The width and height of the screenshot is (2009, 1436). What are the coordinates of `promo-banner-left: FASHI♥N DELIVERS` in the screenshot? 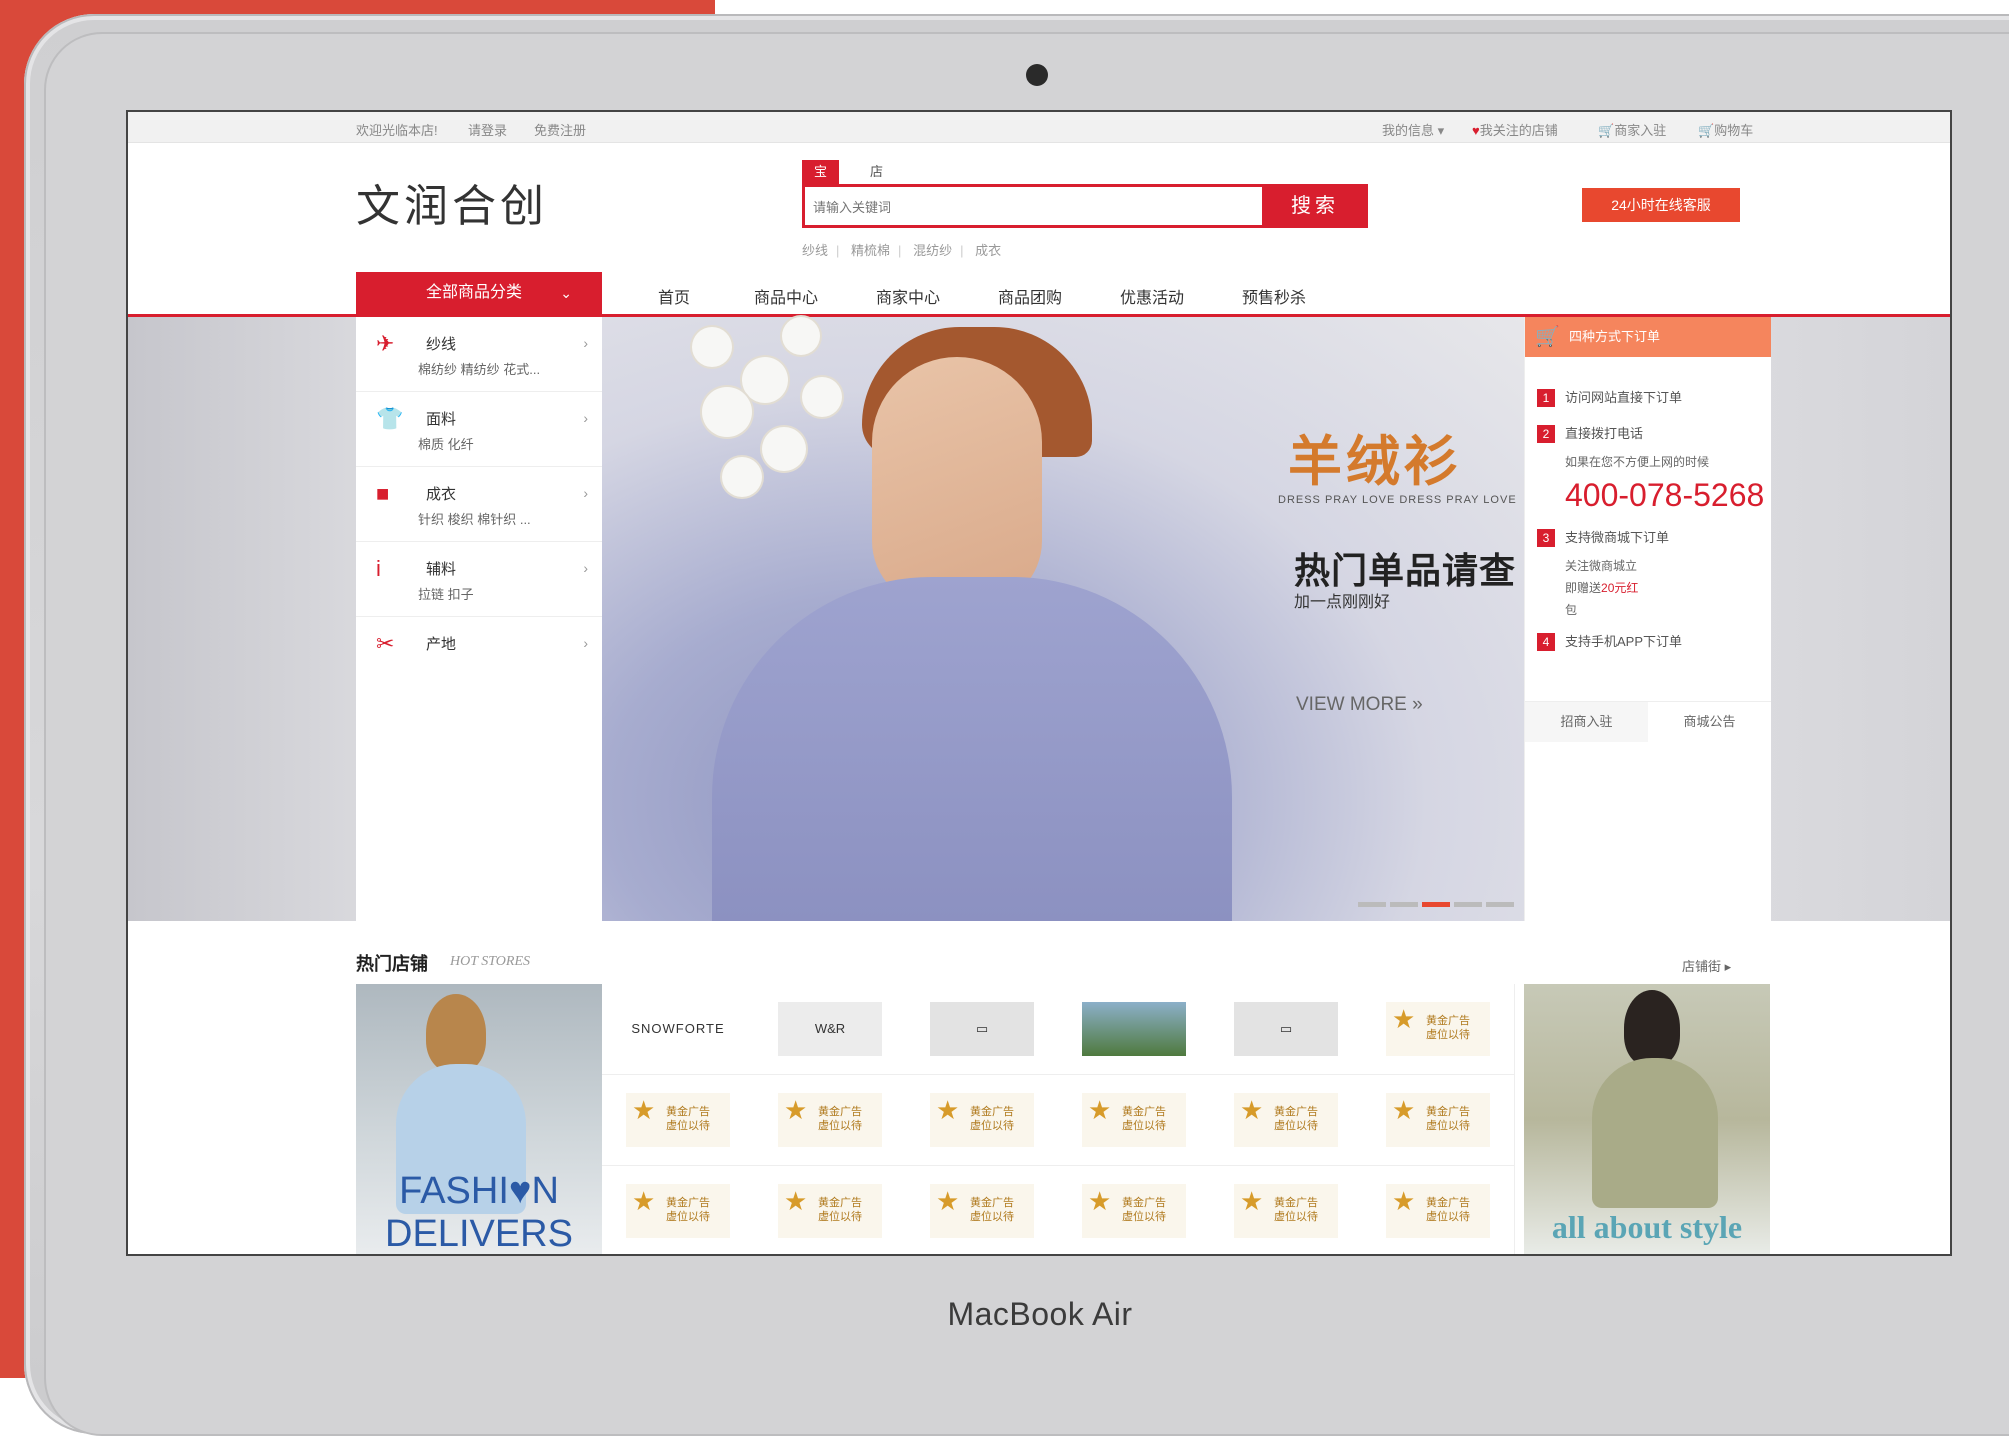 It's located at (479, 1119).